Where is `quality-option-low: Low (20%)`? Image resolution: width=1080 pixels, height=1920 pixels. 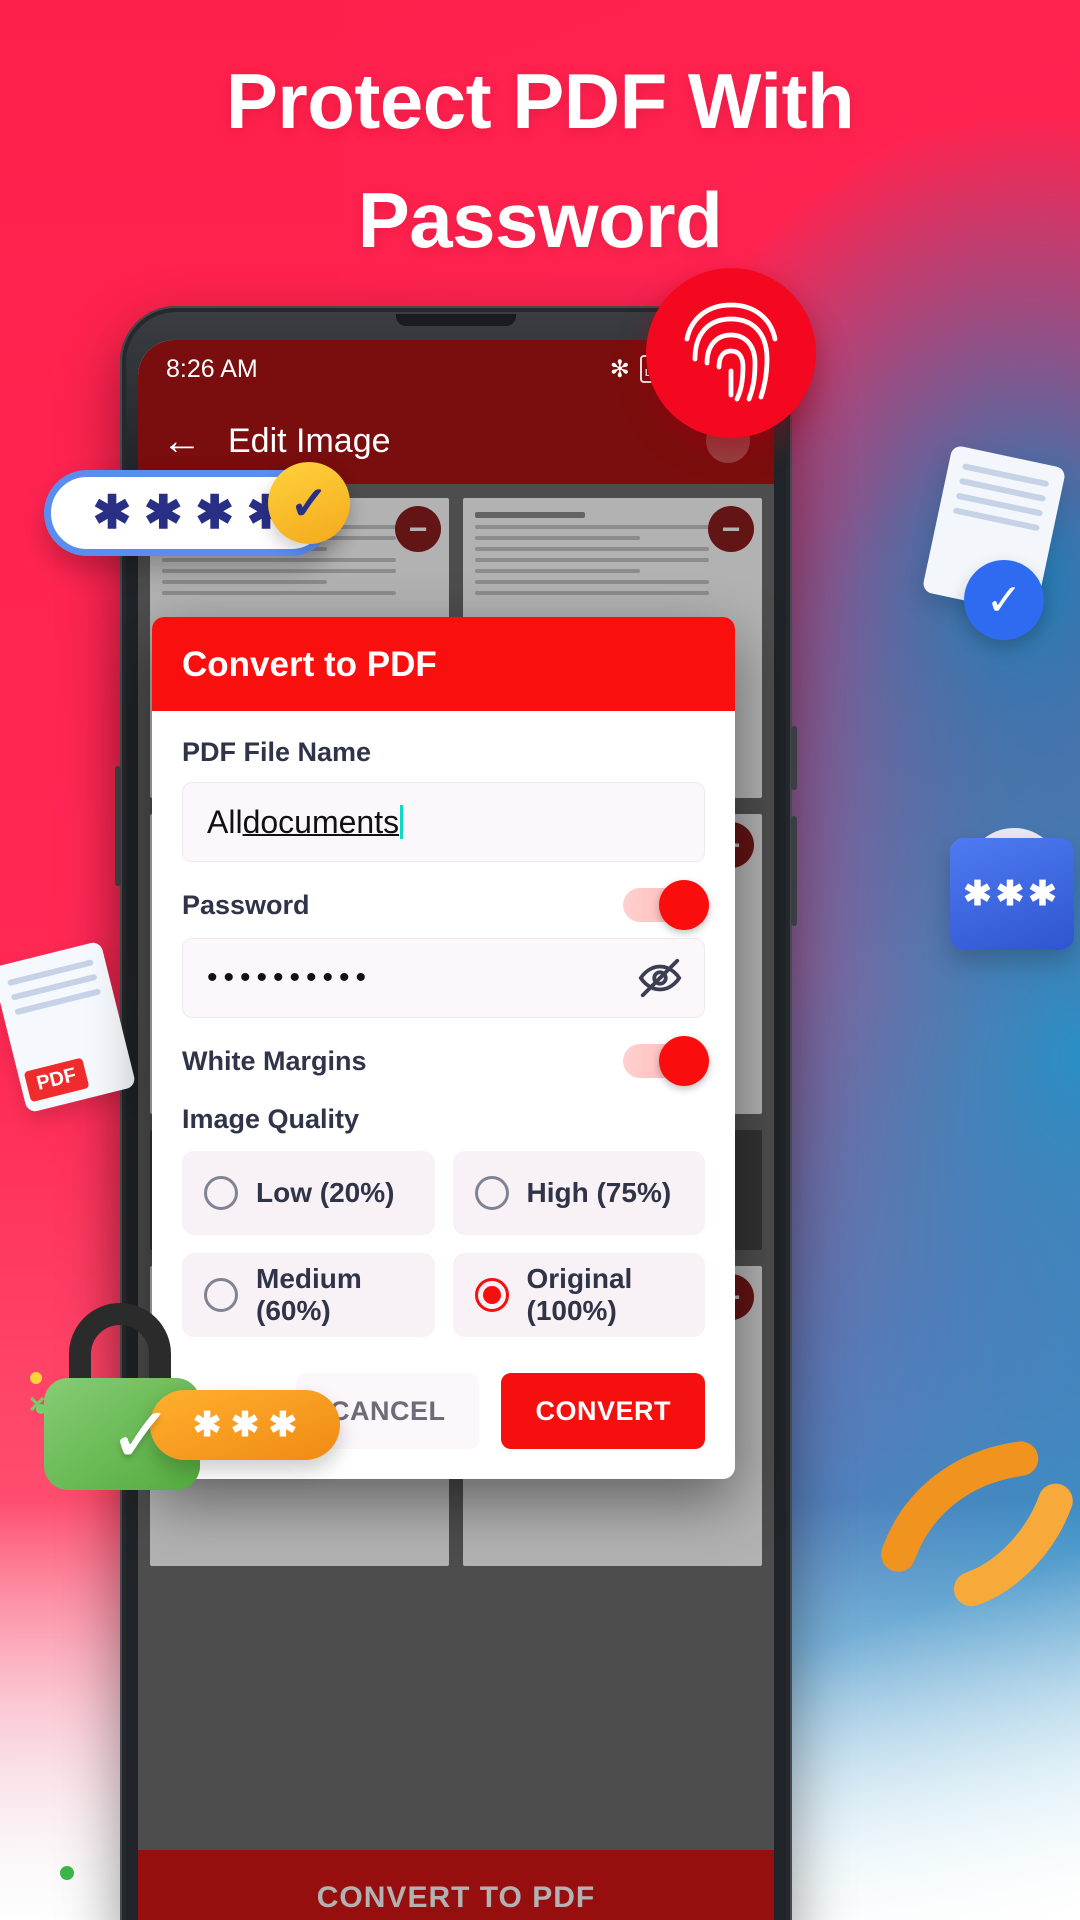 quality-option-low: Low (20%) is located at coordinates (308, 1193).